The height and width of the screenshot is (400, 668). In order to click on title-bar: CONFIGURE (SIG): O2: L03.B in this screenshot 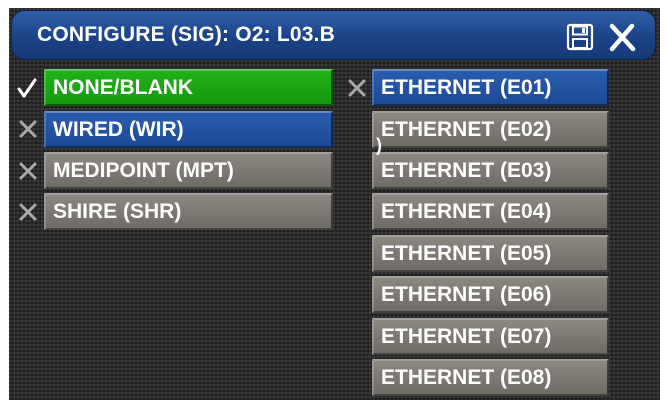, I will do `click(333, 35)`.